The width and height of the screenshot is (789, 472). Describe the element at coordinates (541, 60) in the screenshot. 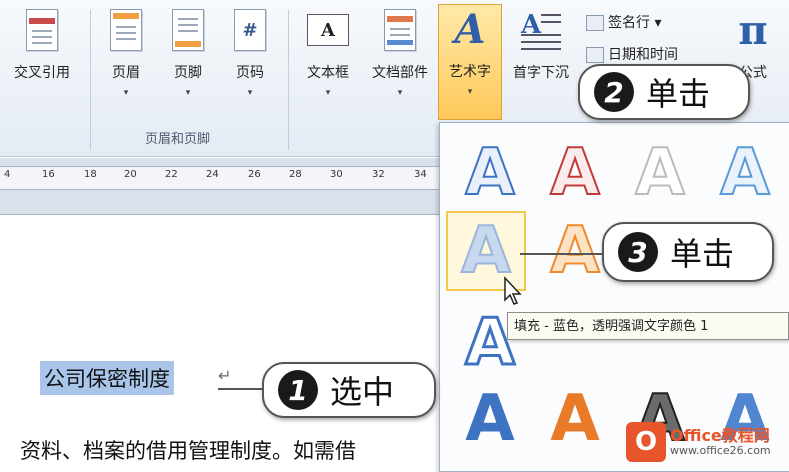

I see `drop-cap-button: A 首字下沉` at that location.